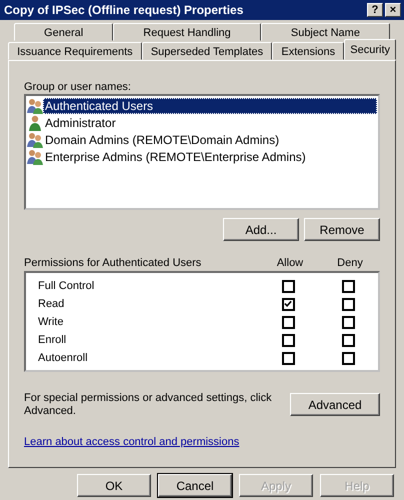  What do you see at coordinates (335, 404) in the screenshot?
I see `advanced-button: Advanced` at bounding box center [335, 404].